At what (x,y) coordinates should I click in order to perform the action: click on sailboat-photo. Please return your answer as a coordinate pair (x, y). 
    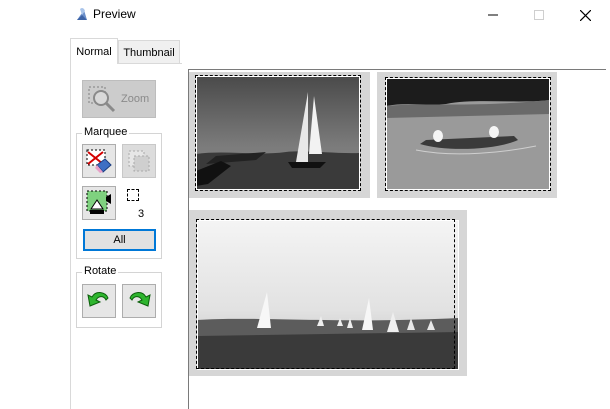
    Looking at the image, I should click on (278, 133).